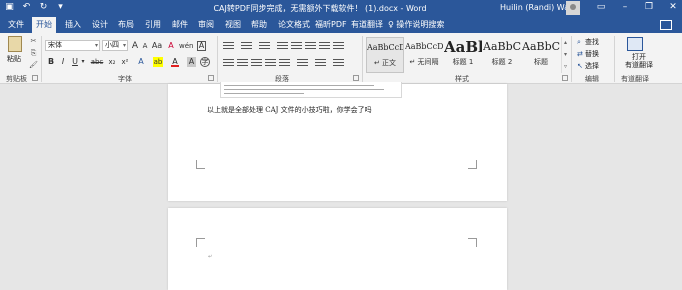 The image size is (682, 290). I want to click on save-icon: ▣, so click(9, 7).